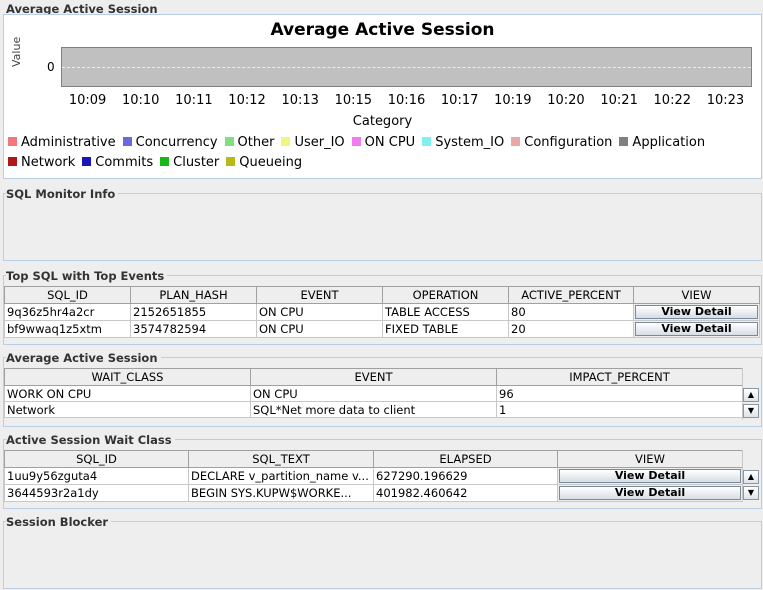 The height and width of the screenshot is (590, 763). What do you see at coordinates (459, 100) in the screenshot?
I see `chart-x-tick: 10:17` at bounding box center [459, 100].